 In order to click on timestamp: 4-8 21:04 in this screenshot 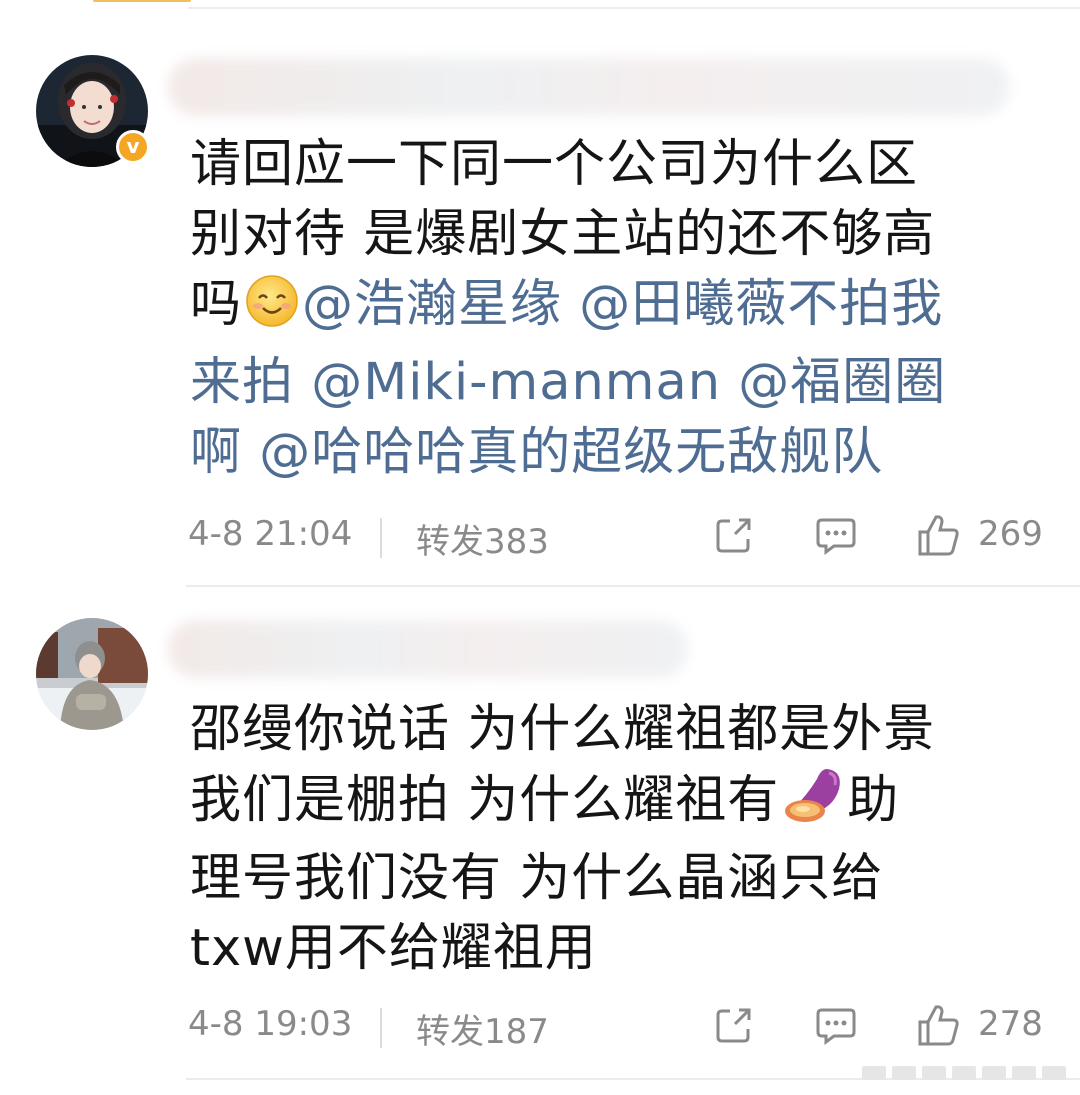, I will do `click(270, 534)`.